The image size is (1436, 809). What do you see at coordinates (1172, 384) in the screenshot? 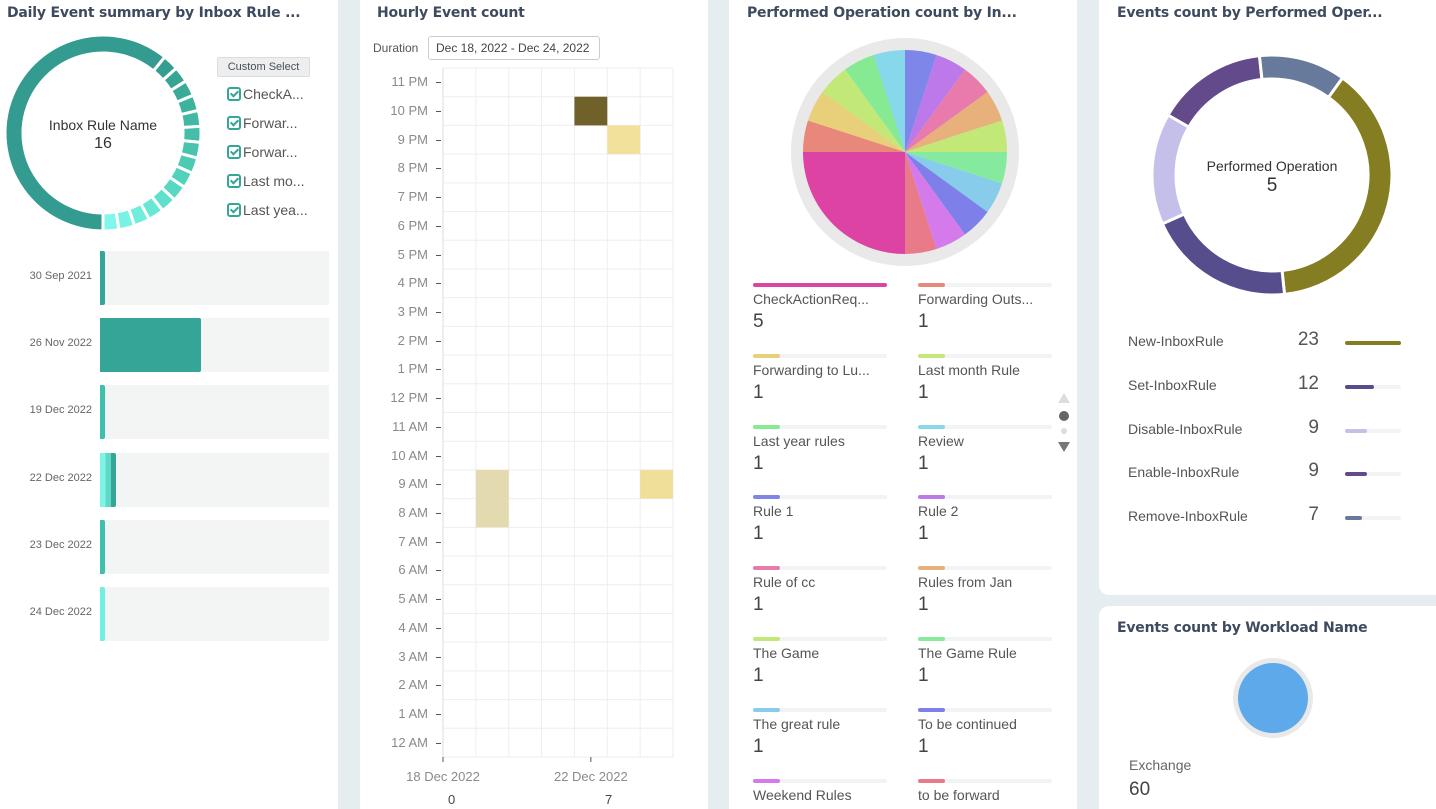
I see `operation-legend-label: Set-InboxRule` at bounding box center [1172, 384].